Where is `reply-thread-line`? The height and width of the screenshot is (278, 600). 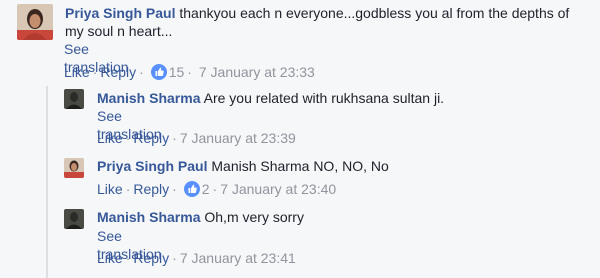
reply-thread-line is located at coordinates (47, 182).